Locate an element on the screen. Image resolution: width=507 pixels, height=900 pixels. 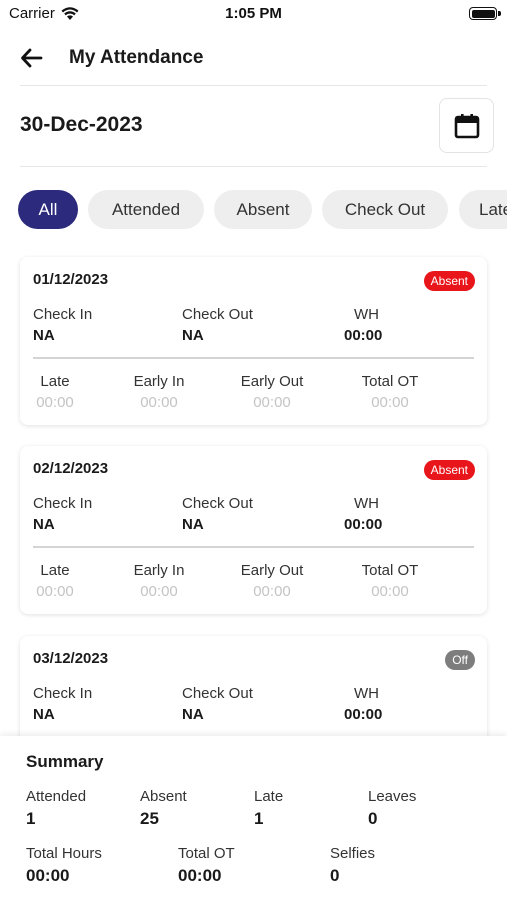
back-button is located at coordinates (32, 58).